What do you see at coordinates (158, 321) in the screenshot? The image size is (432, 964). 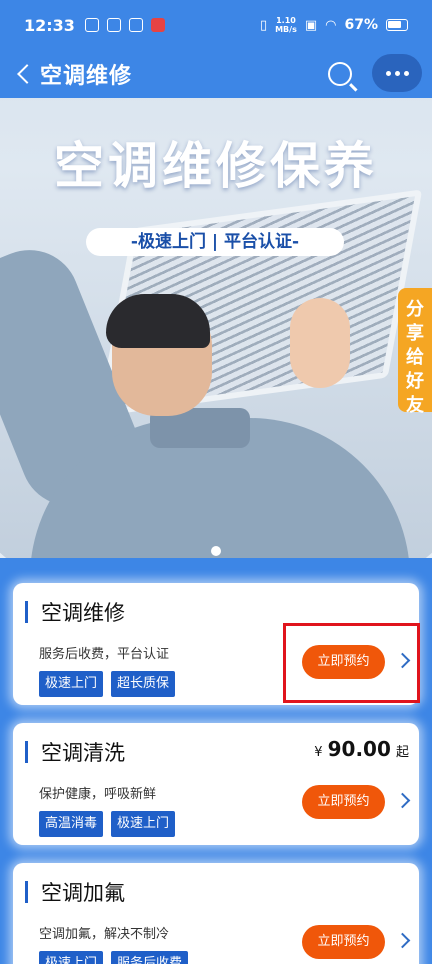 I see `worker-hair-image` at bounding box center [158, 321].